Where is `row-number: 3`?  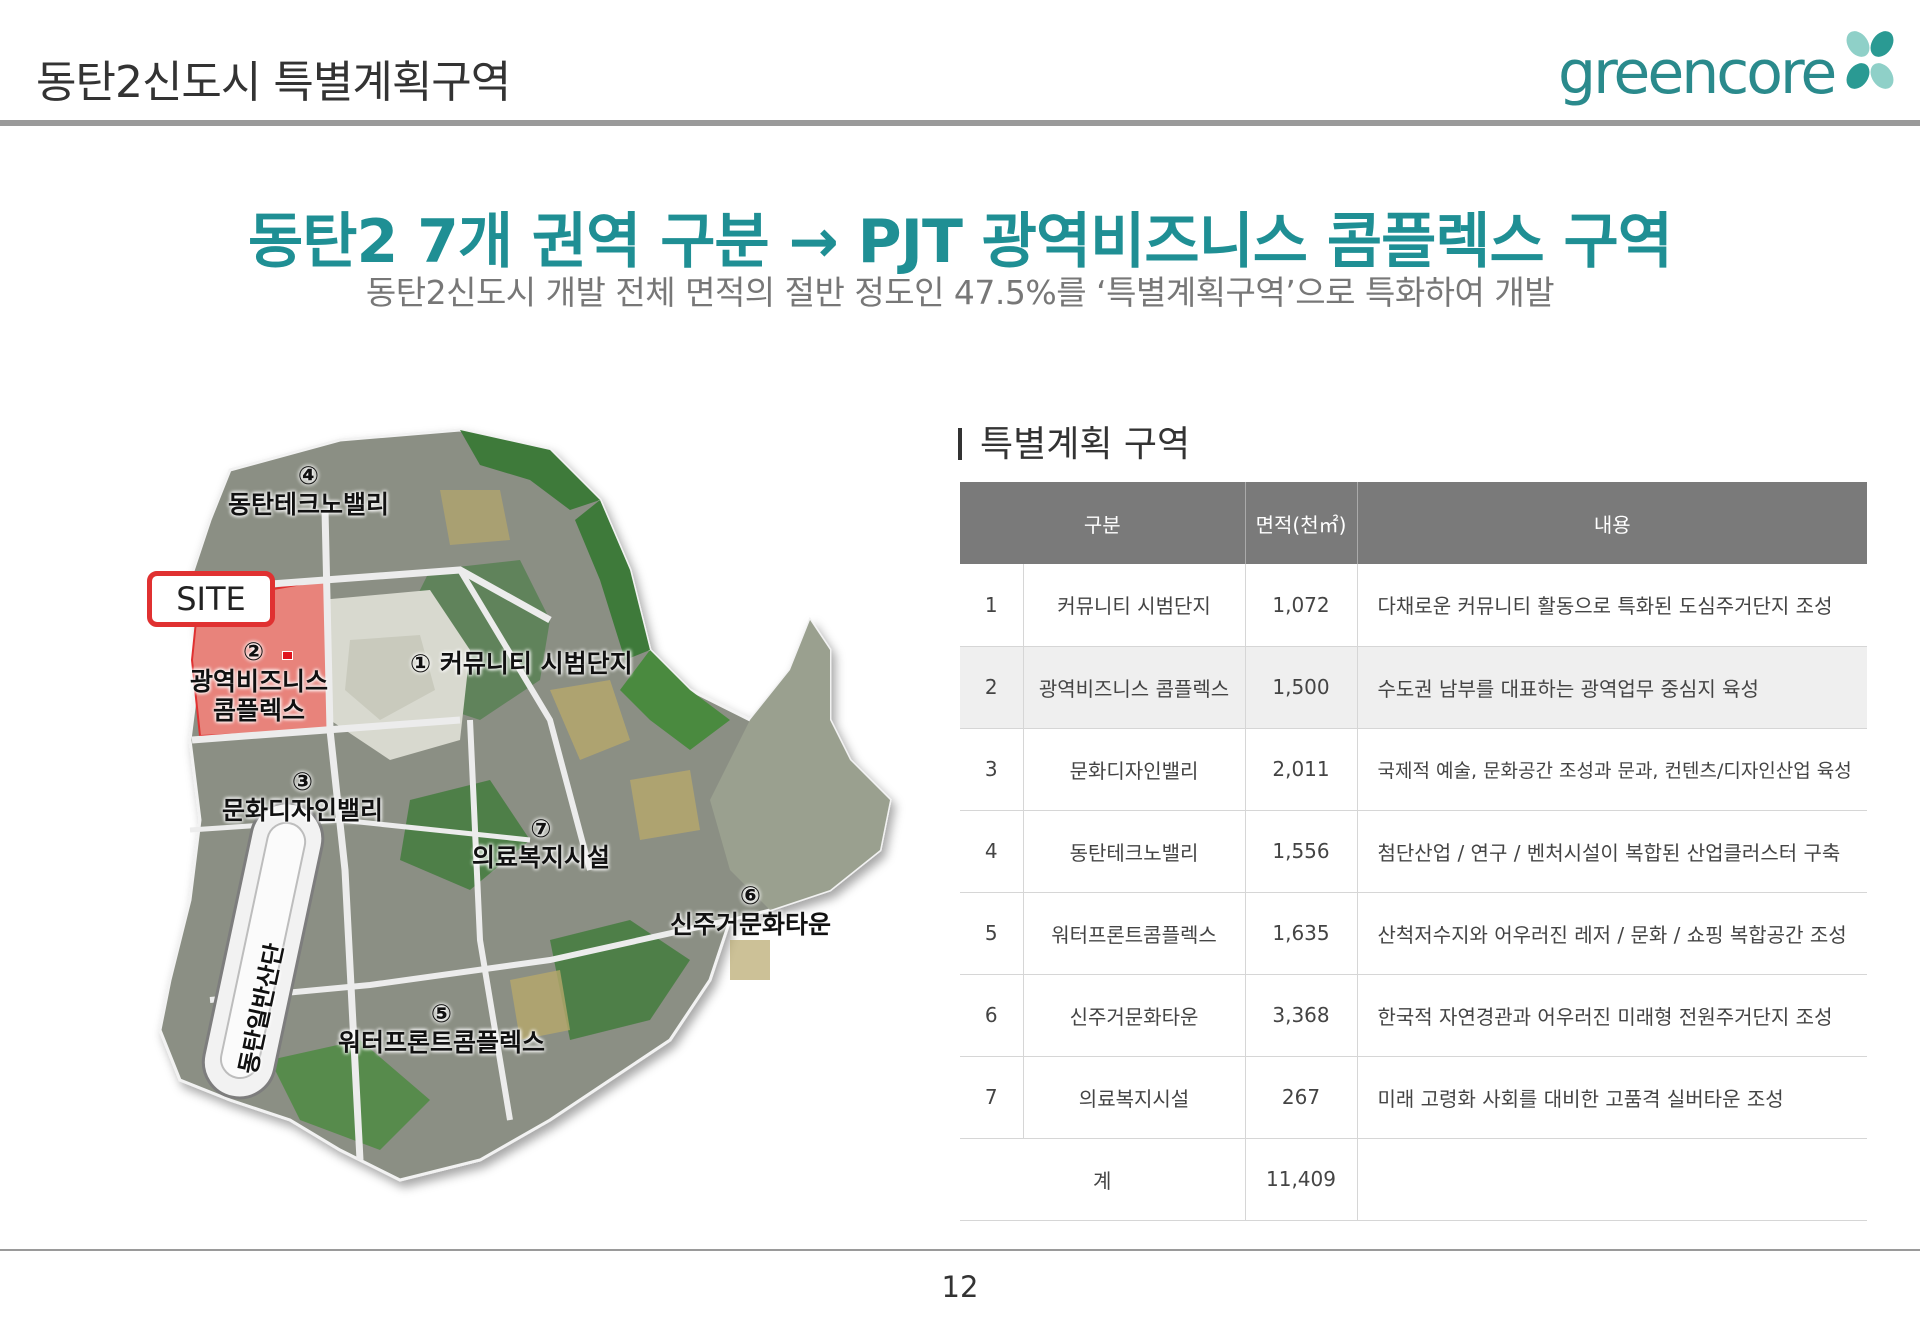 row-number: 3 is located at coordinates (992, 769).